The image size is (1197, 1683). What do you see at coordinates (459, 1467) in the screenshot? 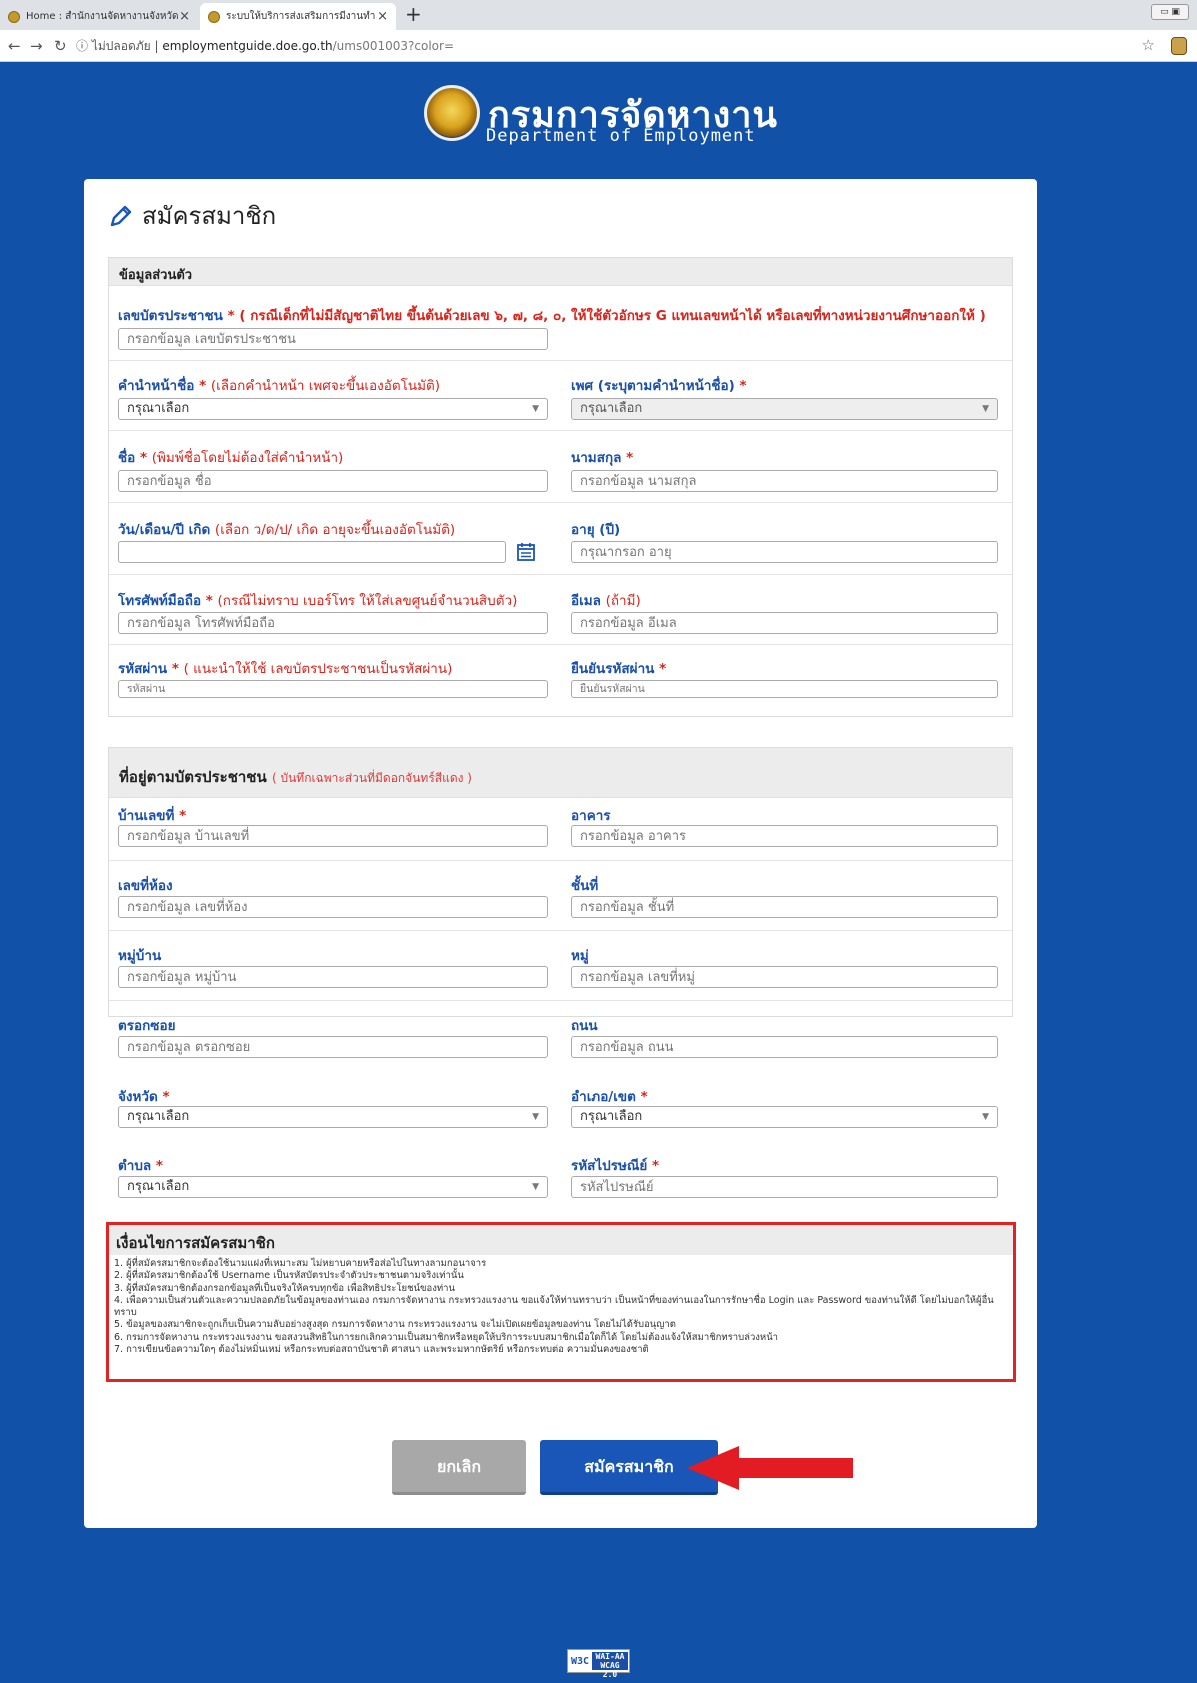
I see `cancel-button: ยกเลิก` at bounding box center [459, 1467].